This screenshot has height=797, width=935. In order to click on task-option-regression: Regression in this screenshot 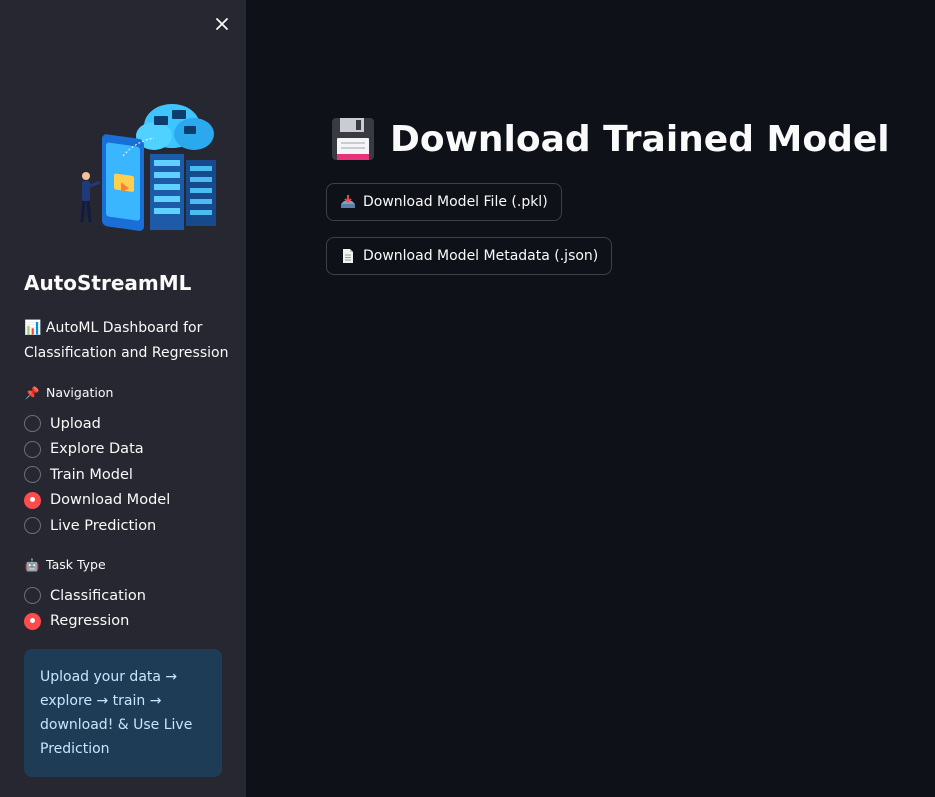, I will do `click(85, 622)`.